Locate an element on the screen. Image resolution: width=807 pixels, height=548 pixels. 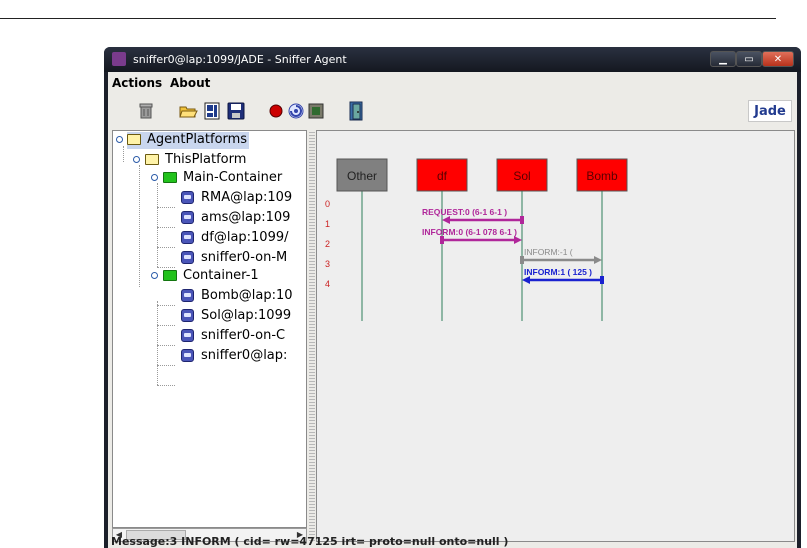
save-icon-glyph is located at coordinates (236, 111).